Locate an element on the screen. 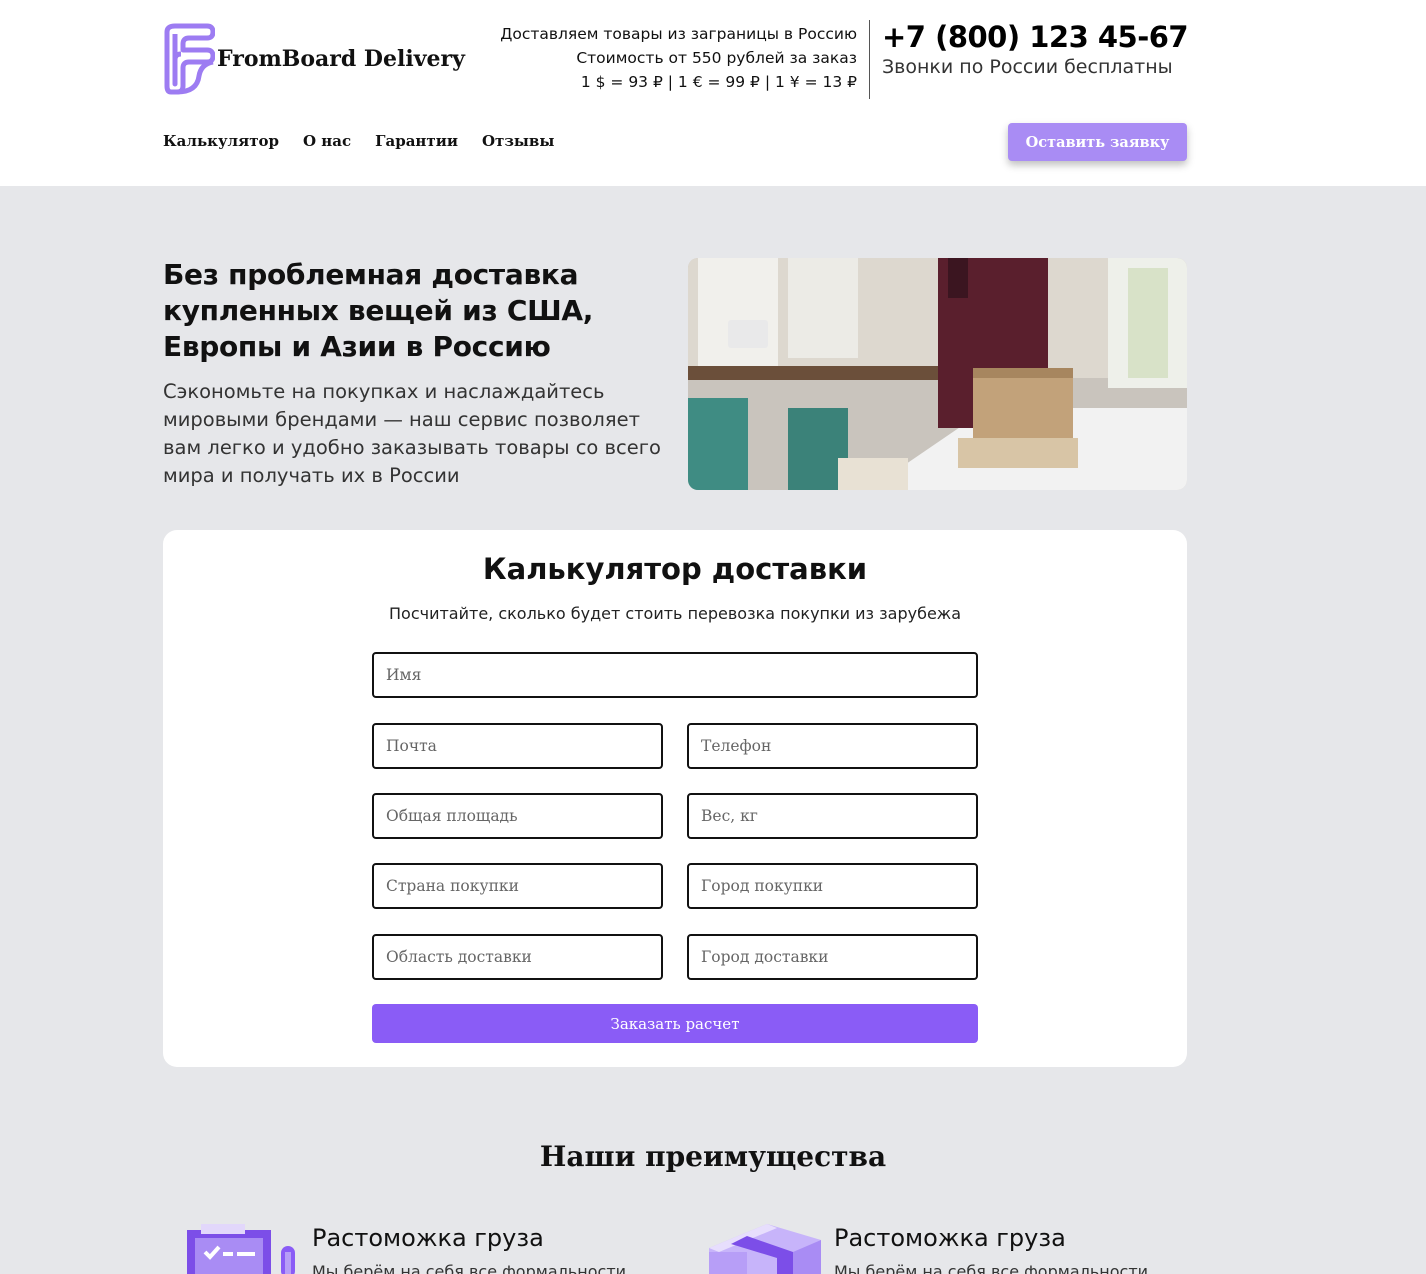 This screenshot has width=1426, height=1274. nav-link-guarantees: Гарантии is located at coordinates (416, 141).